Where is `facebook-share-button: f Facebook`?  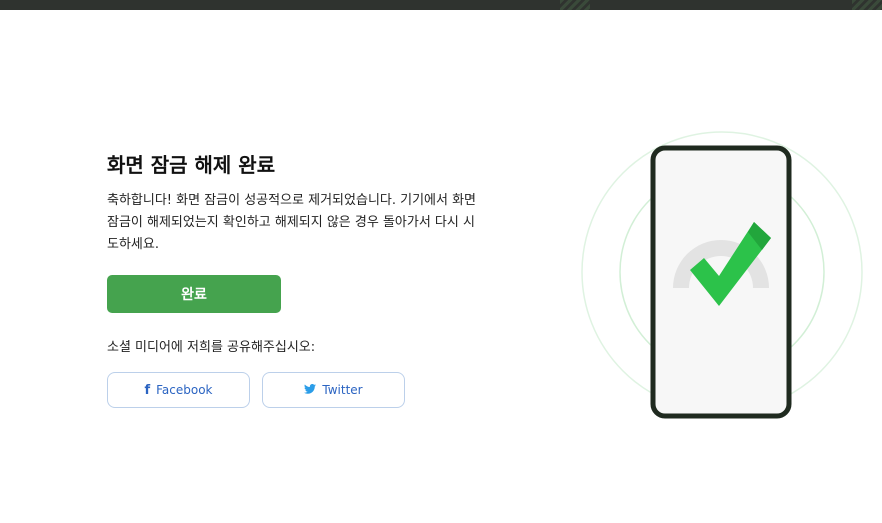 facebook-share-button: f Facebook is located at coordinates (178, 390).